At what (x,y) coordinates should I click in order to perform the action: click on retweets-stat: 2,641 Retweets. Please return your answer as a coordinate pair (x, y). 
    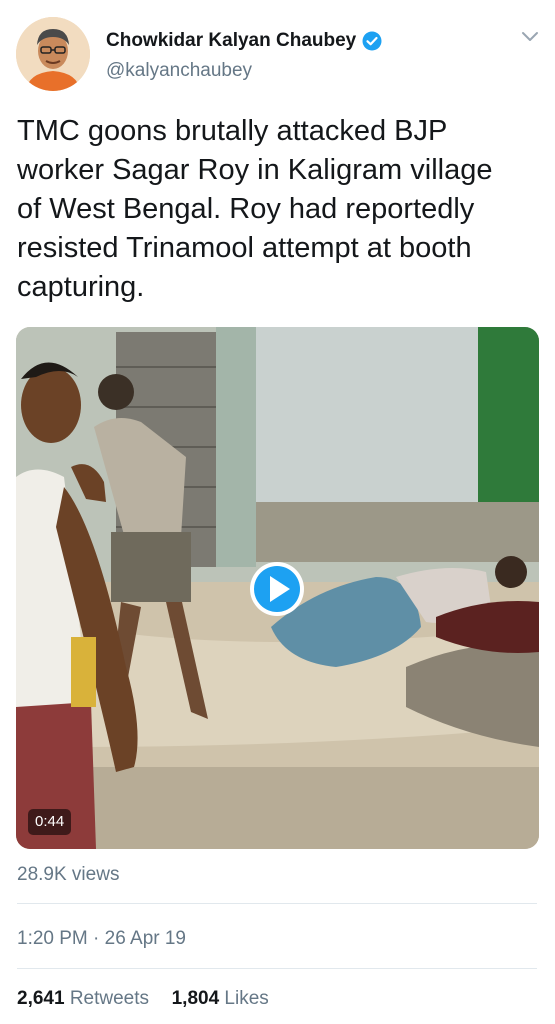
    Looking at the image, I should click on (85, 998).